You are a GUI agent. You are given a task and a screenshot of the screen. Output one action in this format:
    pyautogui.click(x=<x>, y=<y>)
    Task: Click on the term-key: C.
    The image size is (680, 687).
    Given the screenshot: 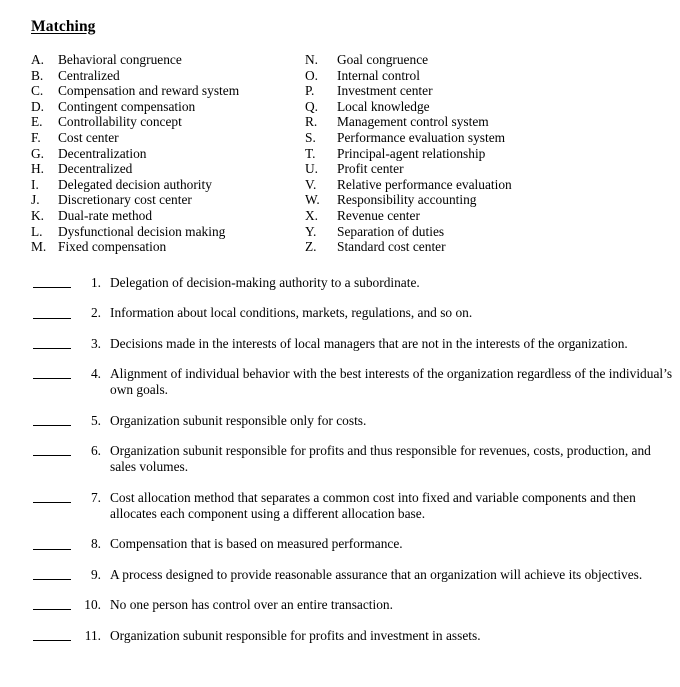 What is the action you would take?
    pyautogui.click(x=37, y=91)
    